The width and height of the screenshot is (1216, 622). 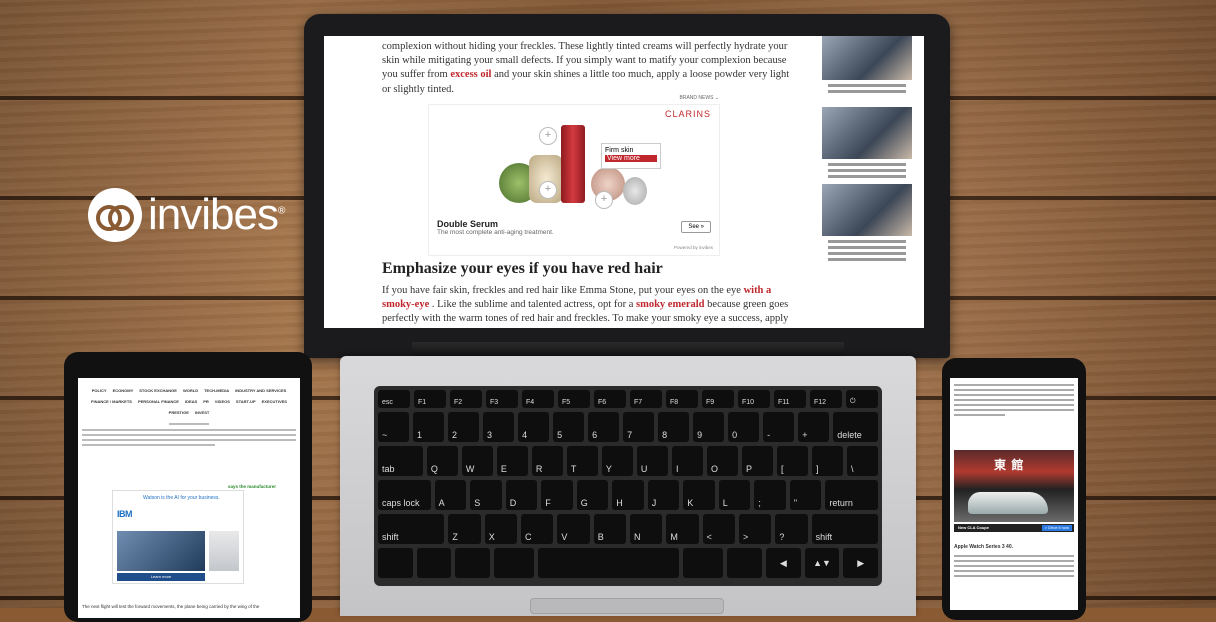 I want to click on spacebar, so click(x=609, y=563).